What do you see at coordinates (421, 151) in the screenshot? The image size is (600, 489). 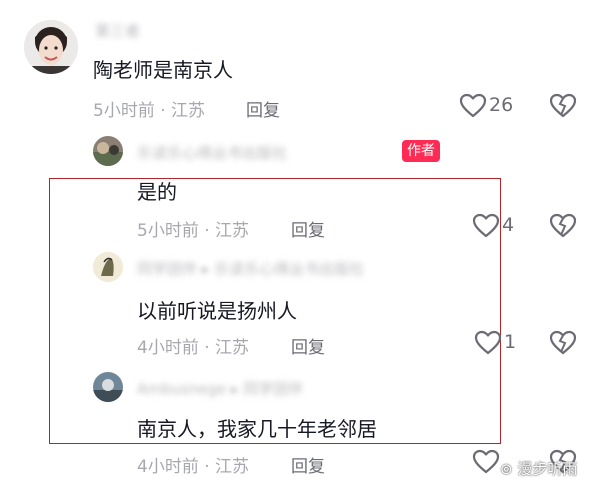 I see `author-badge: 作者` at bounding box center [421, 151].